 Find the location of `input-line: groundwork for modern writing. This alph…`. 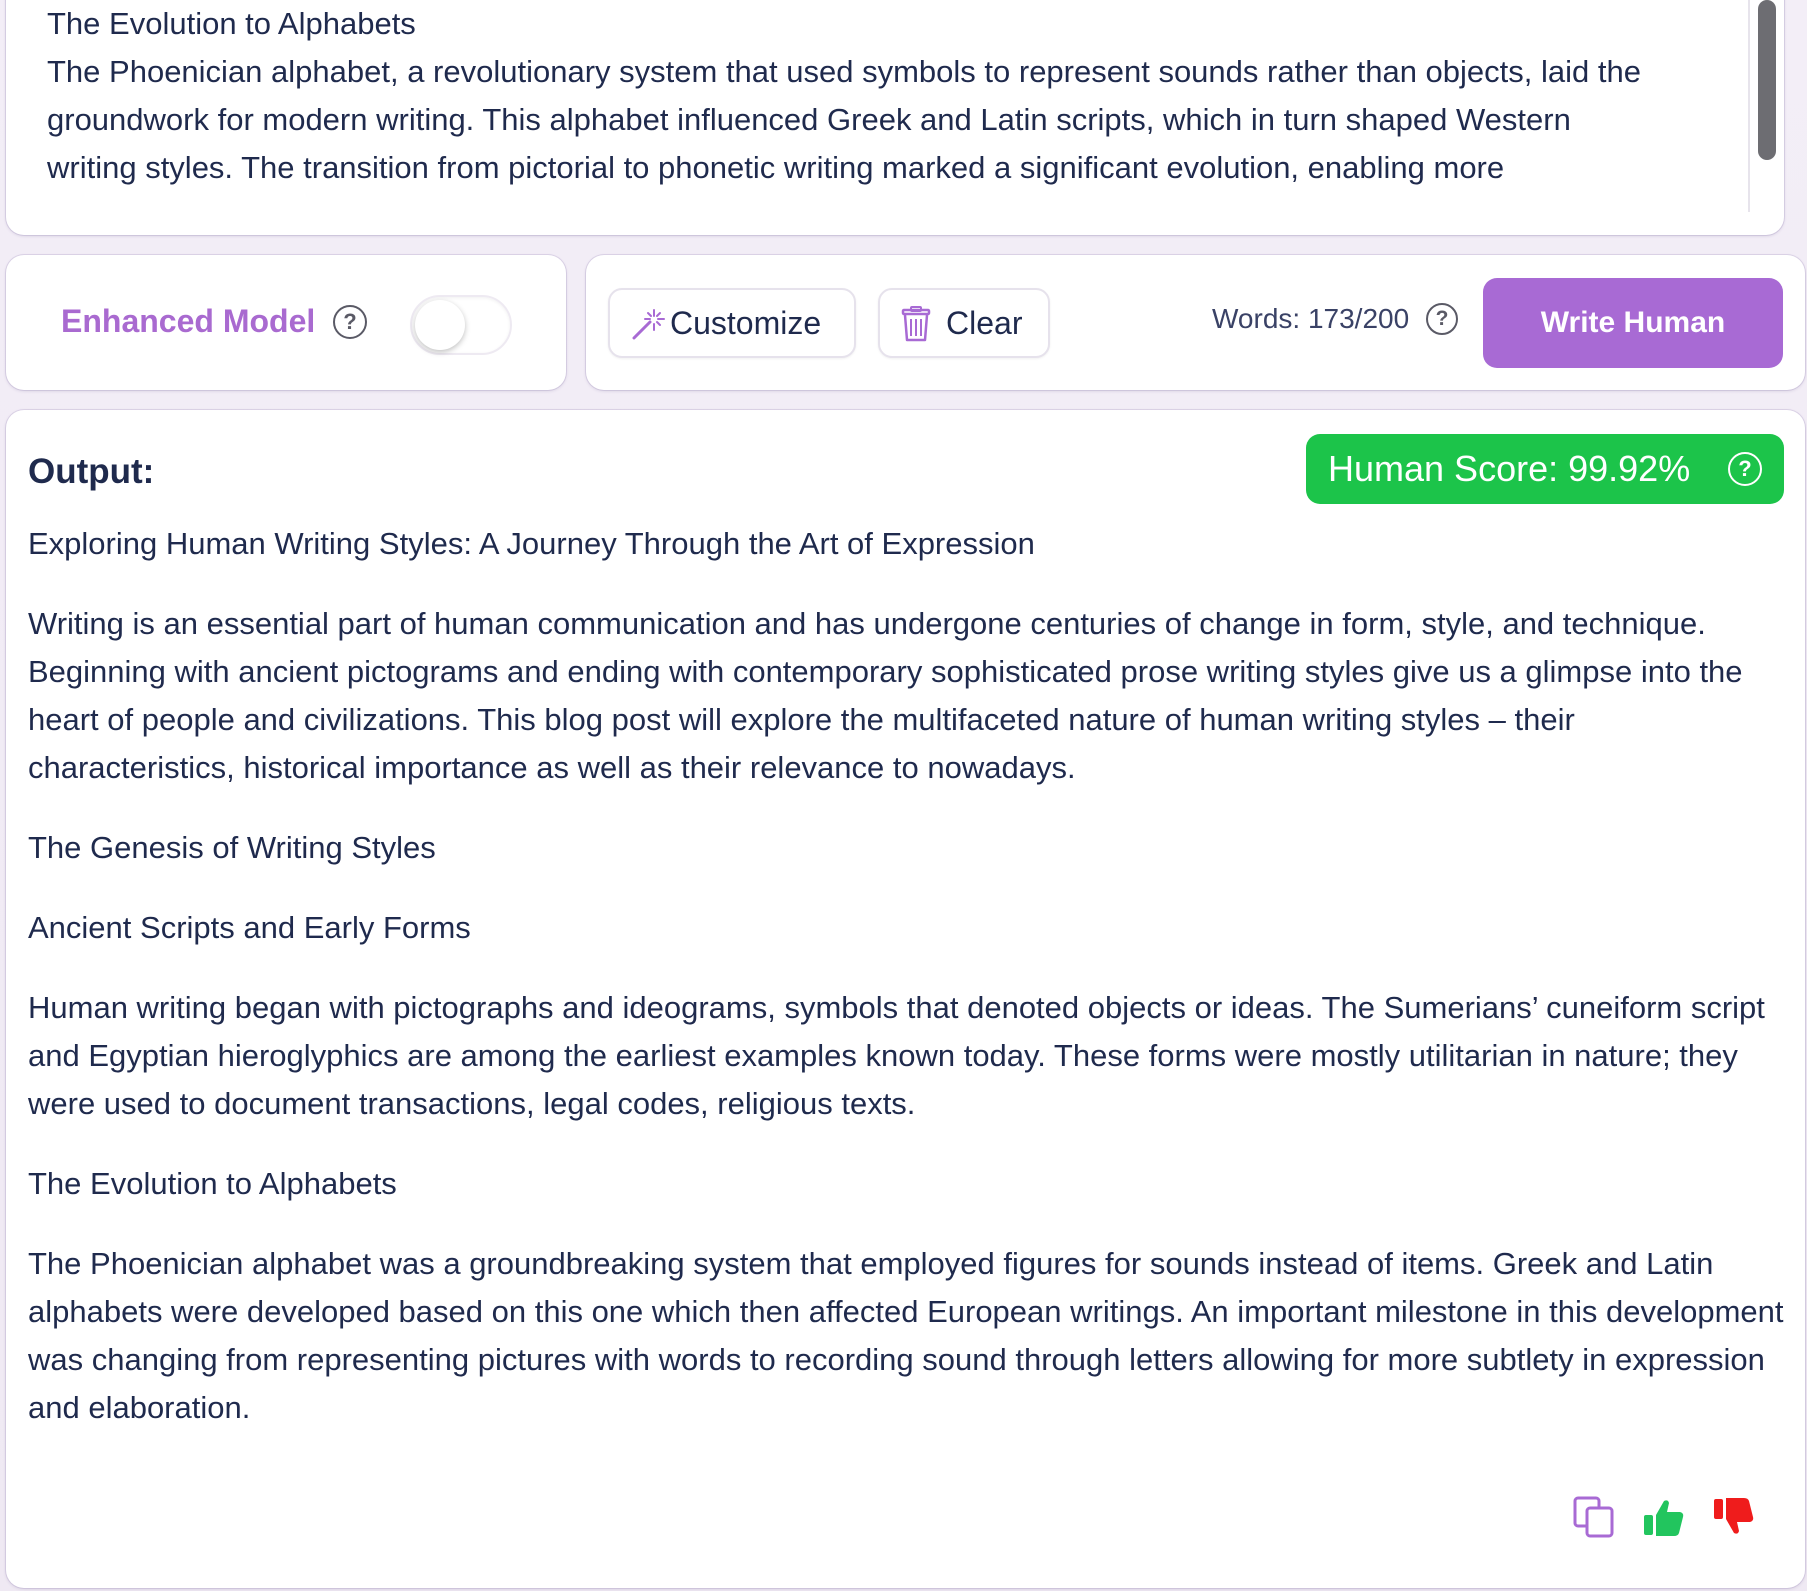

input-line: groundwork for modern writing. This alph… is located at coordinates (809, 119).